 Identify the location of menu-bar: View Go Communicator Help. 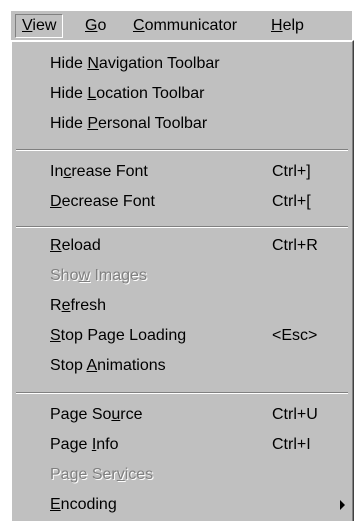
(181, 25).